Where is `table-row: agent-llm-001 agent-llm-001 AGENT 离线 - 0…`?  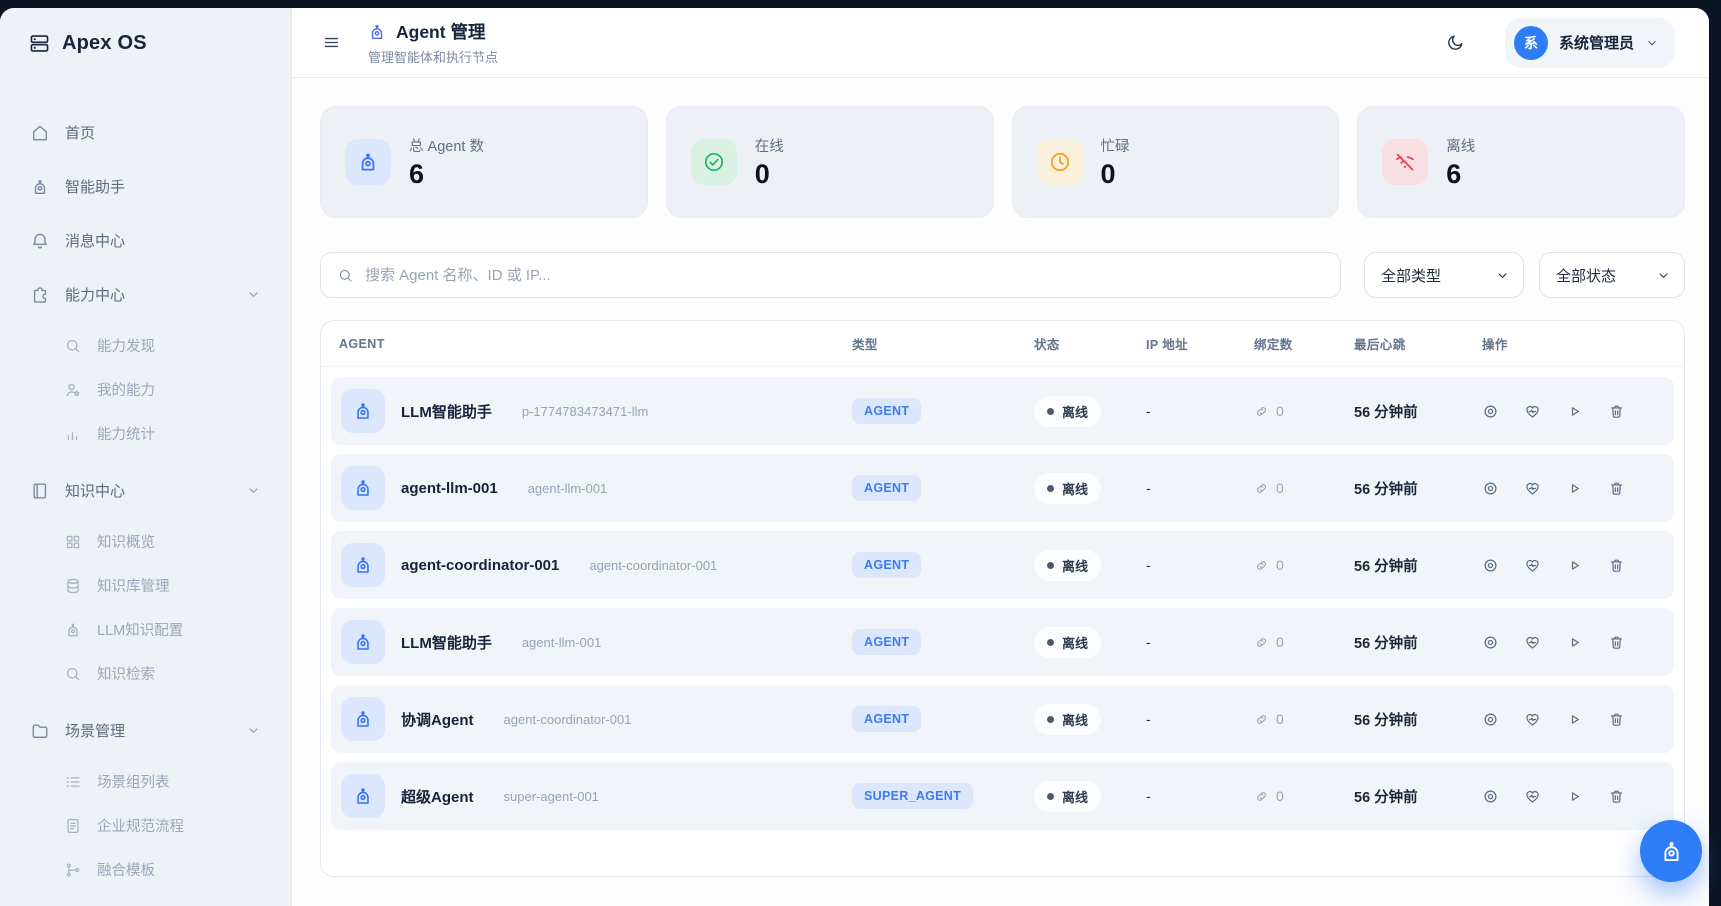 table-row: agent-llm-001 agent-llm-001 AGENT 离线 - 0… is located at coordinates (1002, 488).